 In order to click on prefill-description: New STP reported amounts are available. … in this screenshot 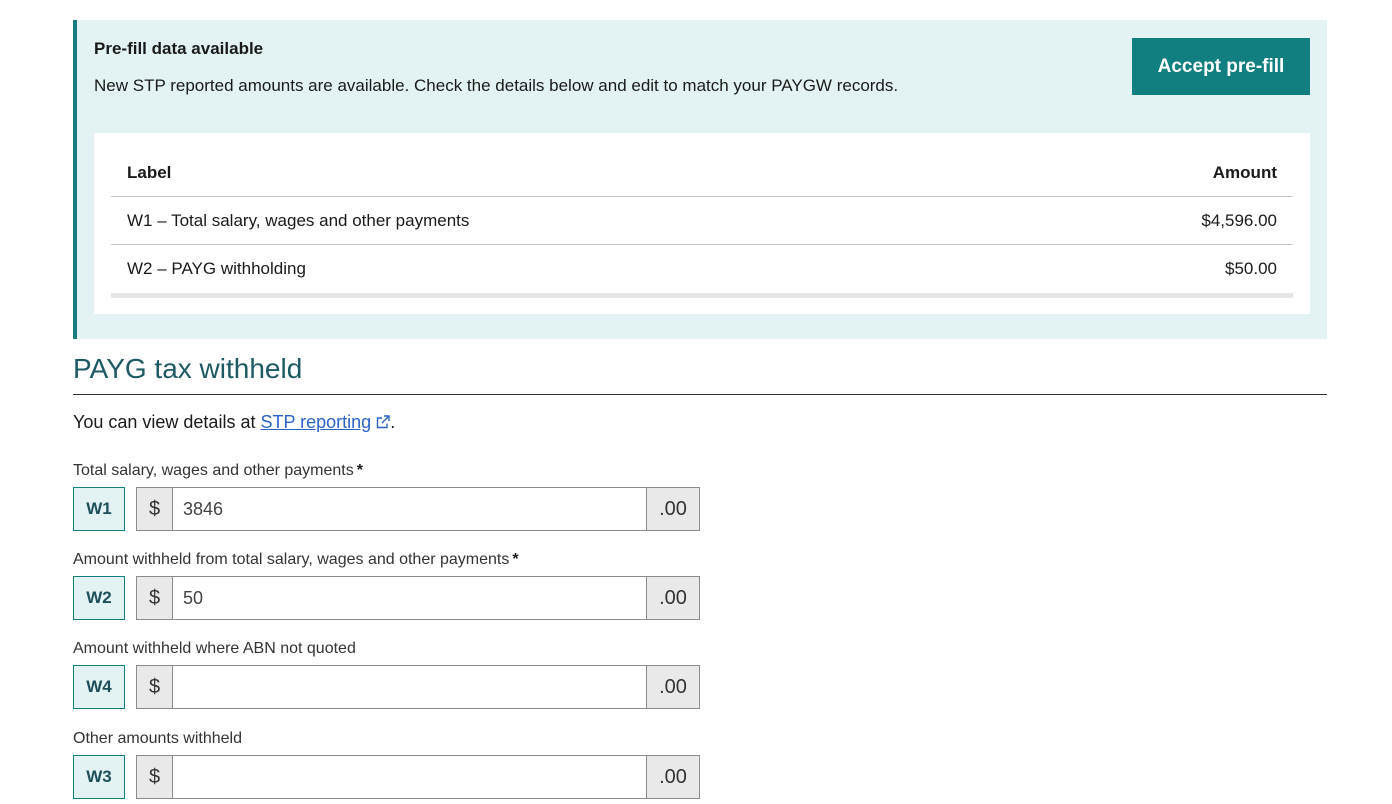, I will do `click(496, 85)`.